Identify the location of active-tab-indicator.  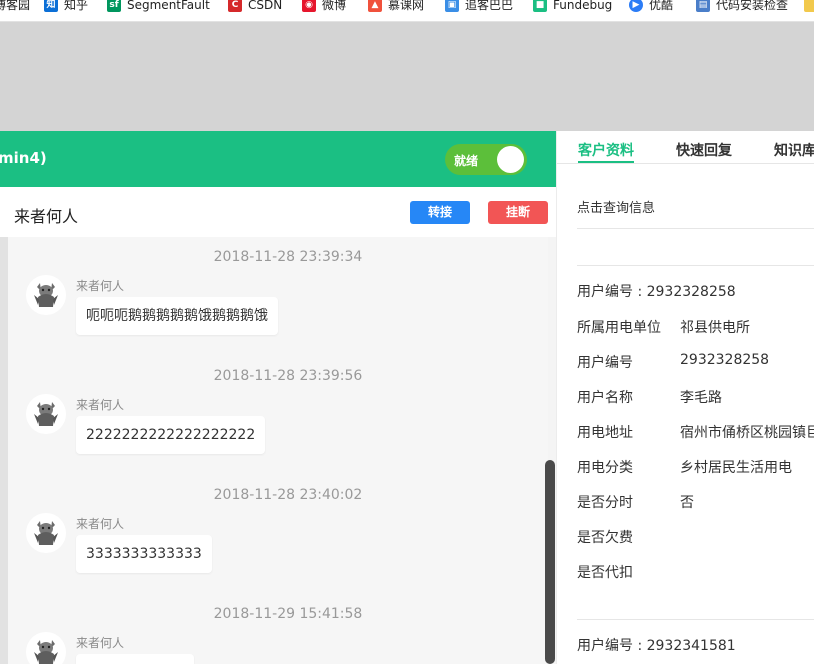
(606, 162).